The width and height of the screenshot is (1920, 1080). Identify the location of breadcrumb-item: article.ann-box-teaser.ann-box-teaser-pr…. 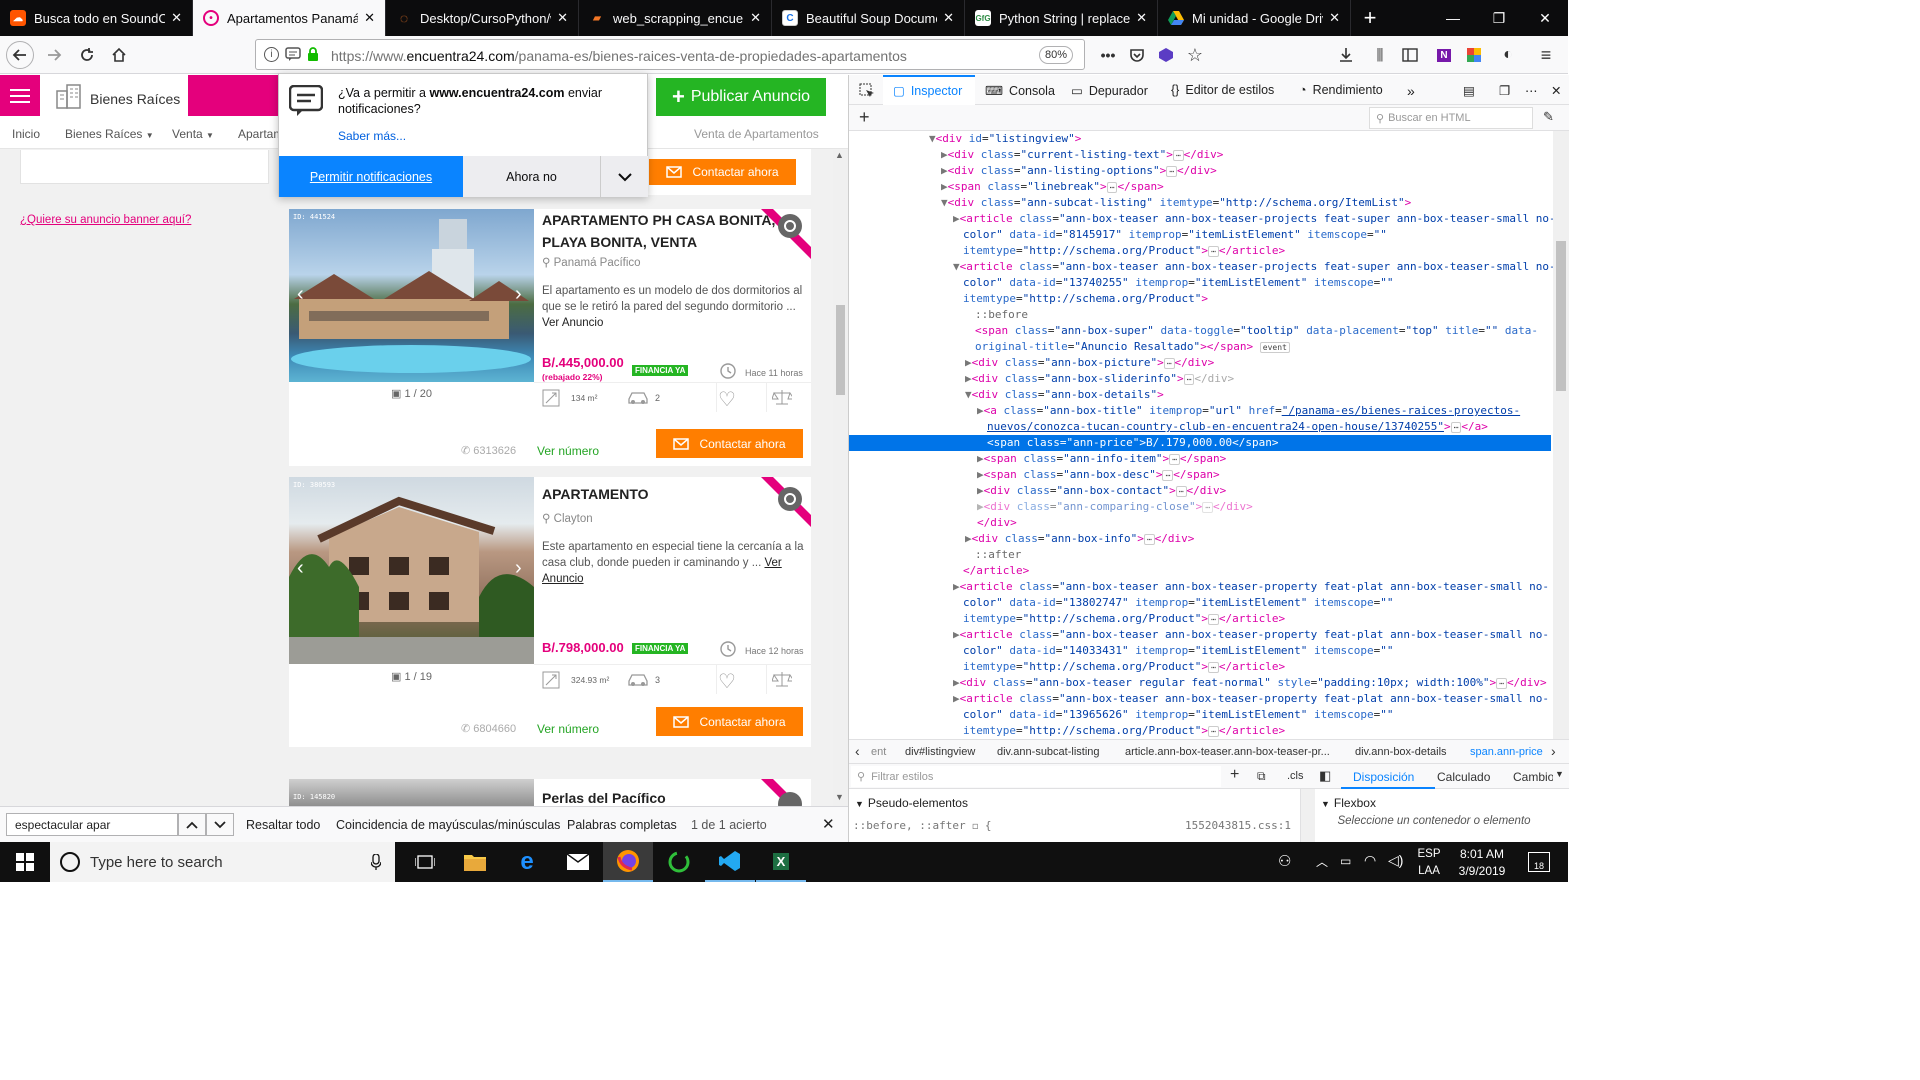
(1227, 752).